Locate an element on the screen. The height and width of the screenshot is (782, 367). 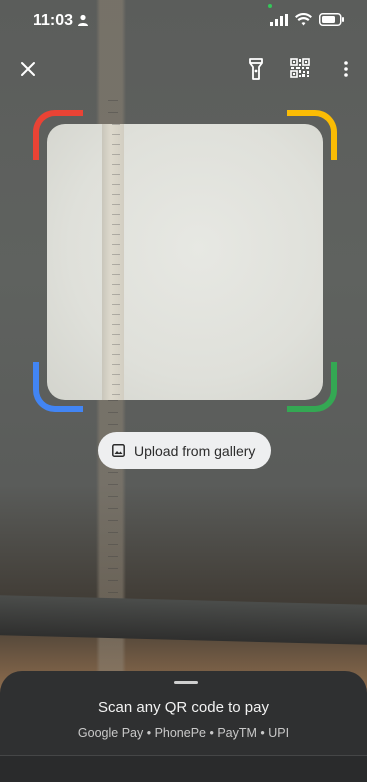
more-vert-icon is located at coordinates (346, 69).